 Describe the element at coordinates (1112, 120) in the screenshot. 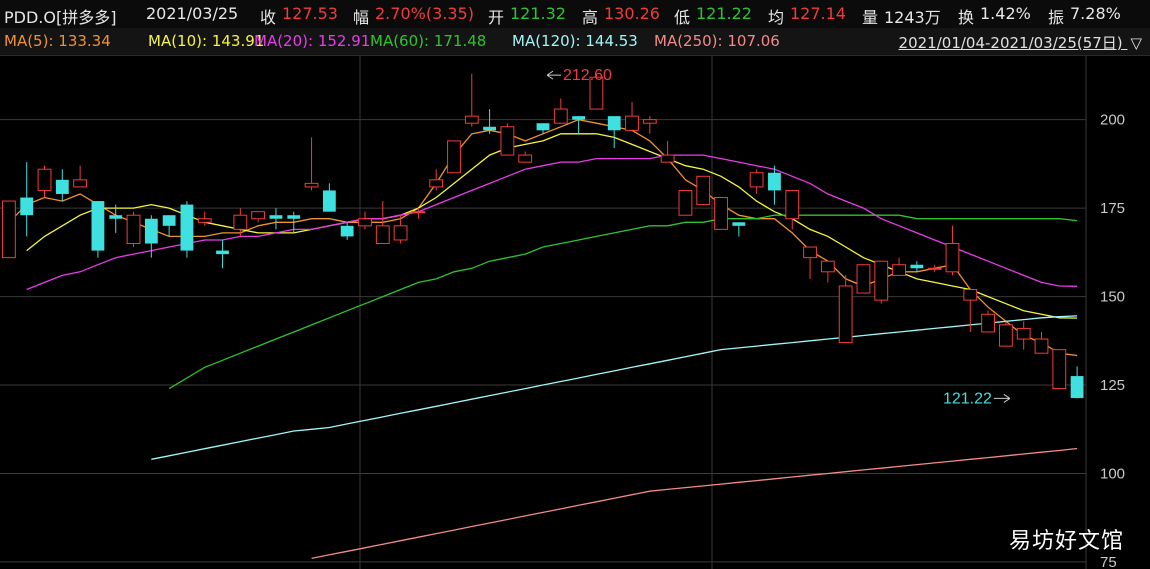

I see `y-tick-label: 200` at that location.